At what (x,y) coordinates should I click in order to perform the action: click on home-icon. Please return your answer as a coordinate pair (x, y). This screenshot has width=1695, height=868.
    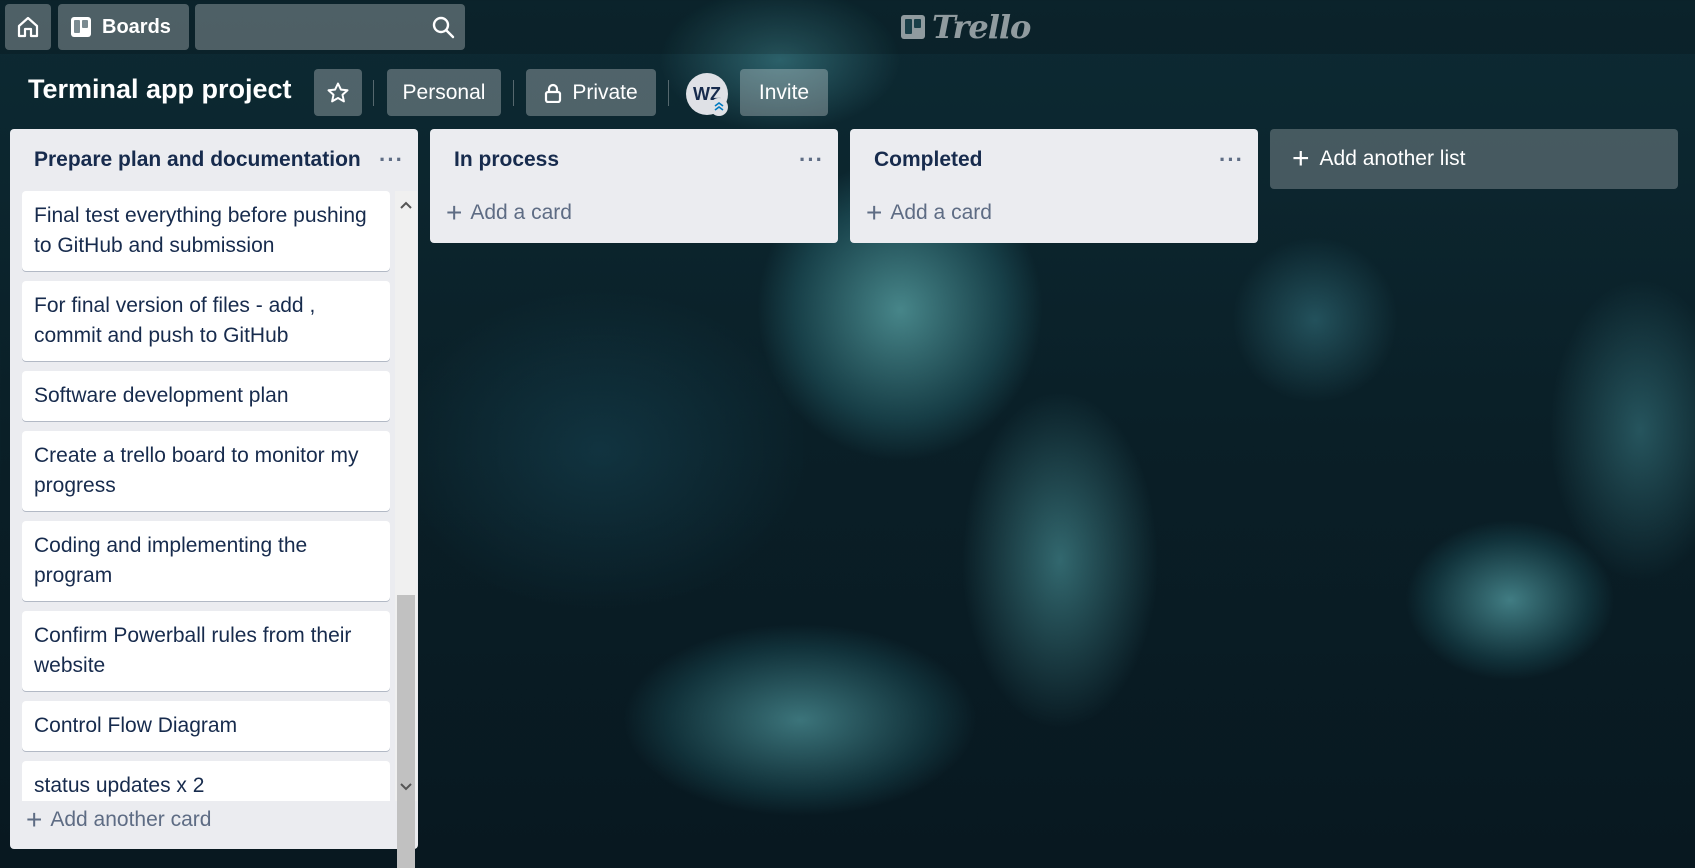
    Looking at the image, I should click on (28, 27).